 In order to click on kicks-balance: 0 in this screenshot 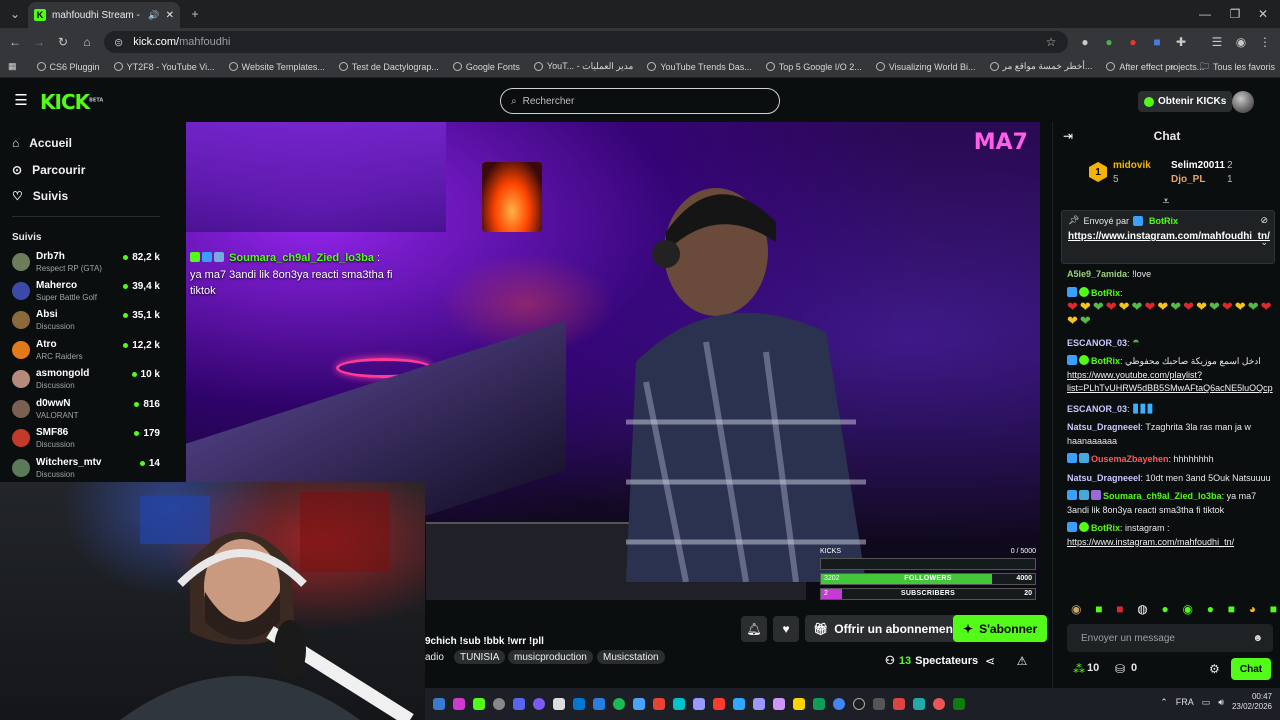, I will do `click(1134, 668)`.